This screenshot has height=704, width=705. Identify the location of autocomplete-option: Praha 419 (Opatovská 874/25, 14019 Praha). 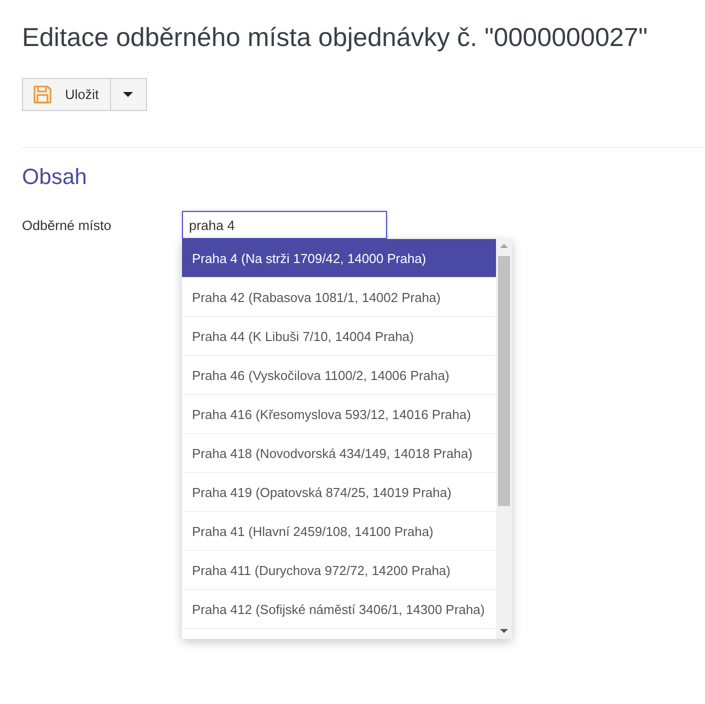
(339, 492).